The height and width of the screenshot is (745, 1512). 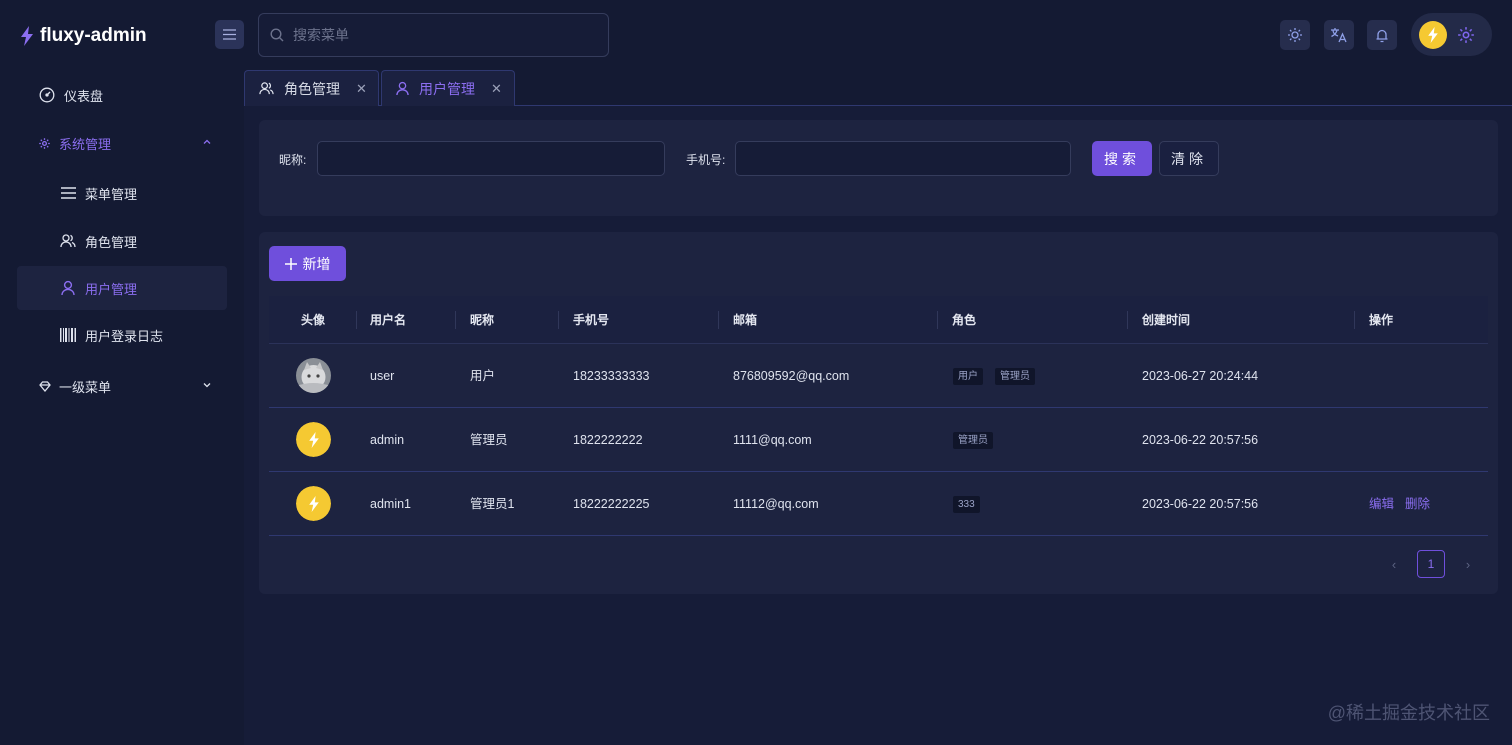 What do you see at coordinates (293, 160) in the screenshot?
I see `nickname-label: 昵称:` at bounding box center [293, 160].